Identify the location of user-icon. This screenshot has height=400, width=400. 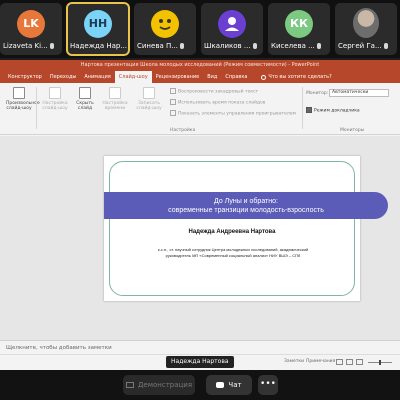
(232, 24).